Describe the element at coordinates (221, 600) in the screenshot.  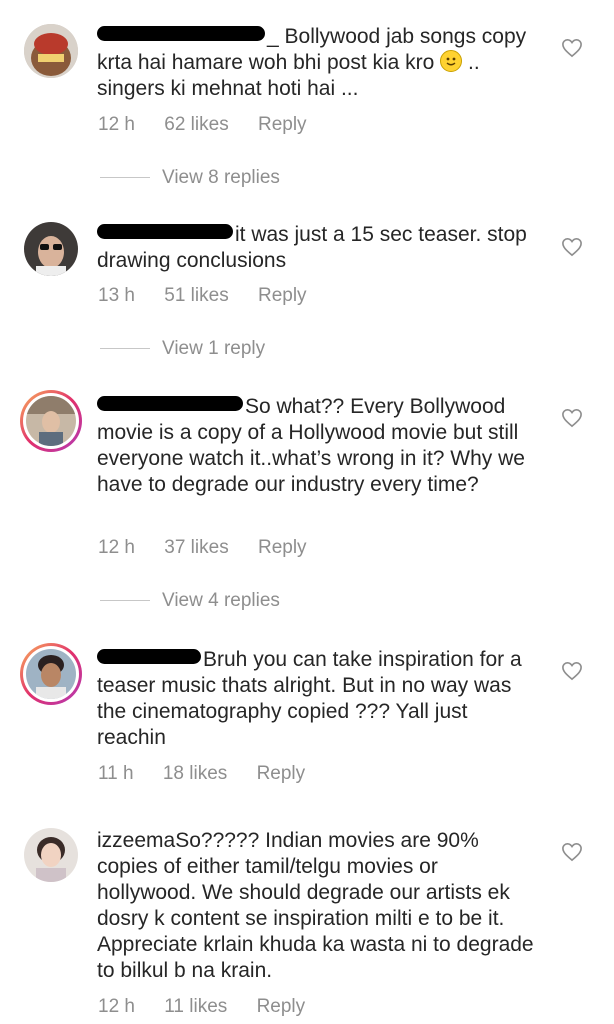
I see `view-replies-label: View 4 replies` at that location.